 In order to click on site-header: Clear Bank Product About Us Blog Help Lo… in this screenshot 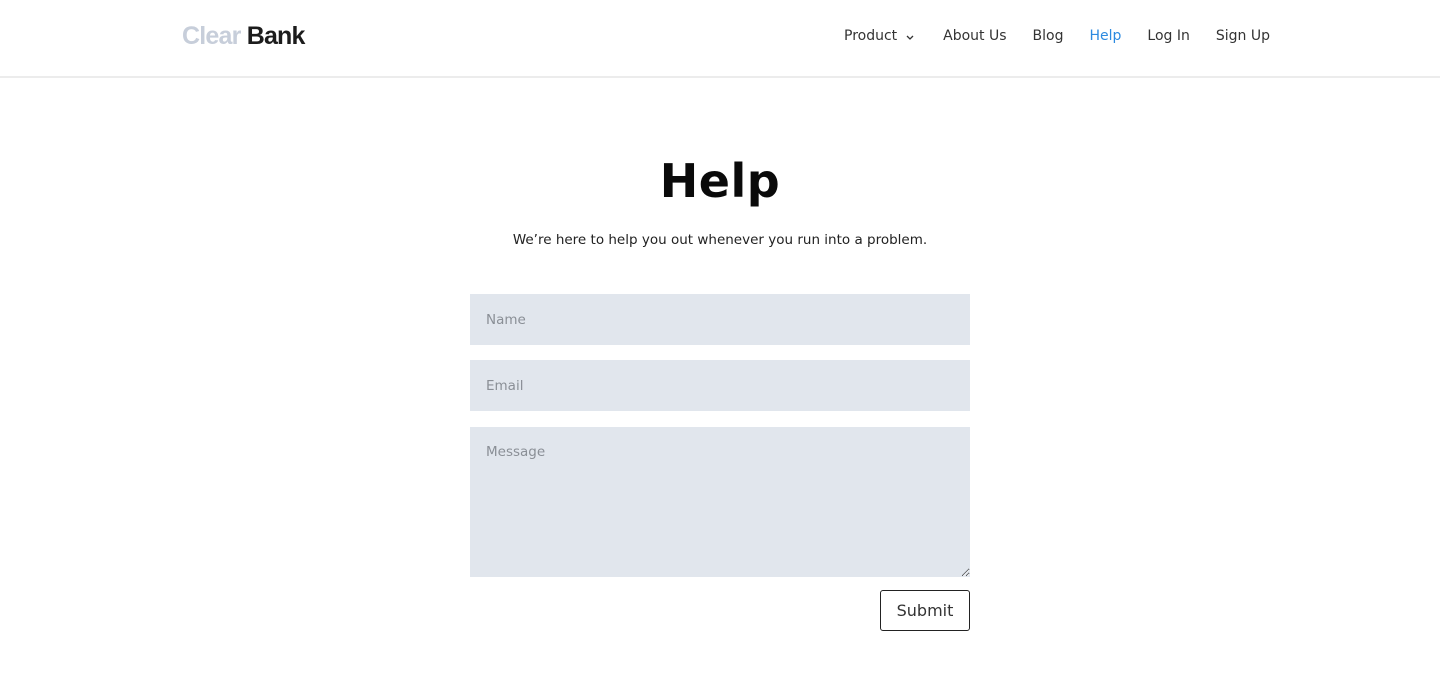, I will do `click(720, 39)`.